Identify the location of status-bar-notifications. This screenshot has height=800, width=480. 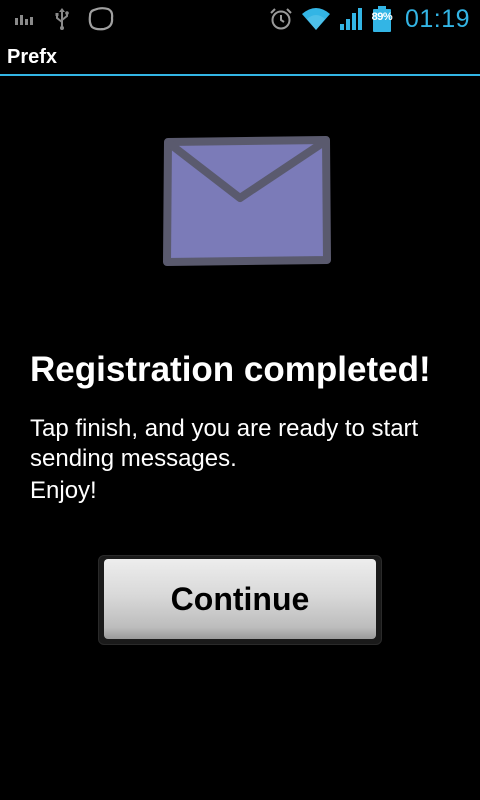
(64, 19).